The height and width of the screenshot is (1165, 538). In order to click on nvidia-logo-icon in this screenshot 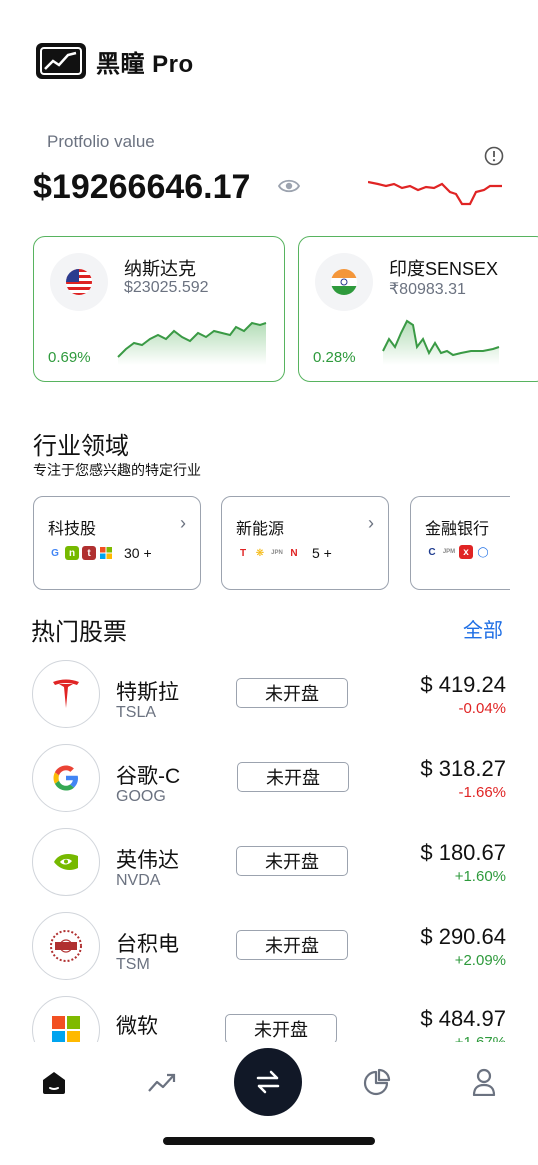, I will do `click(66, 862)`.